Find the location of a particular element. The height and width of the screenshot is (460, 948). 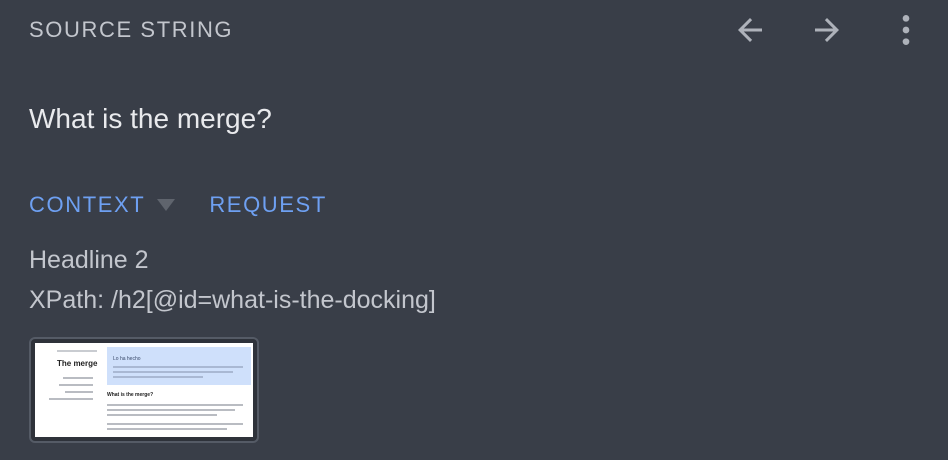

thumb-banner-title: Lo ha hecho is located at coordinates (127, 359).